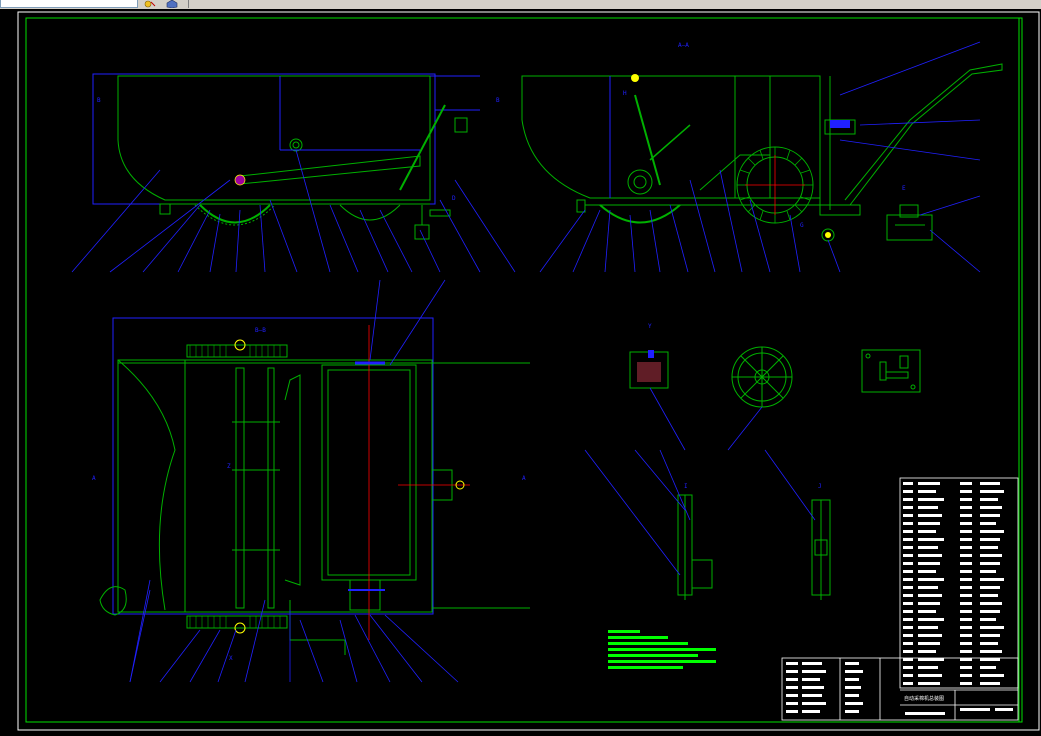 The image size is (1041, 736). I want to click on detail-bracket, so click(891, 371).